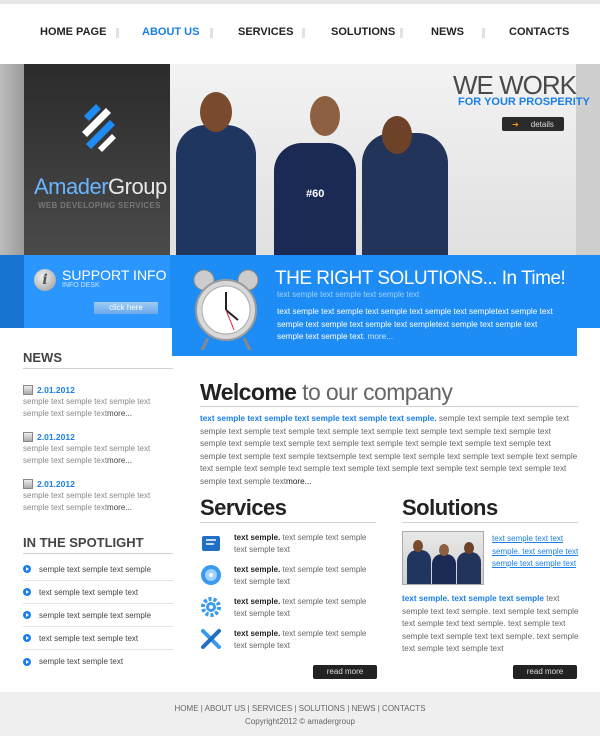 Image resolution: width=600 pixels, height=736 pixels. What do you see at coordinates (99, 128) in the screenshot?
I see `logo-mark-icon` at bounding box center [99, 128].